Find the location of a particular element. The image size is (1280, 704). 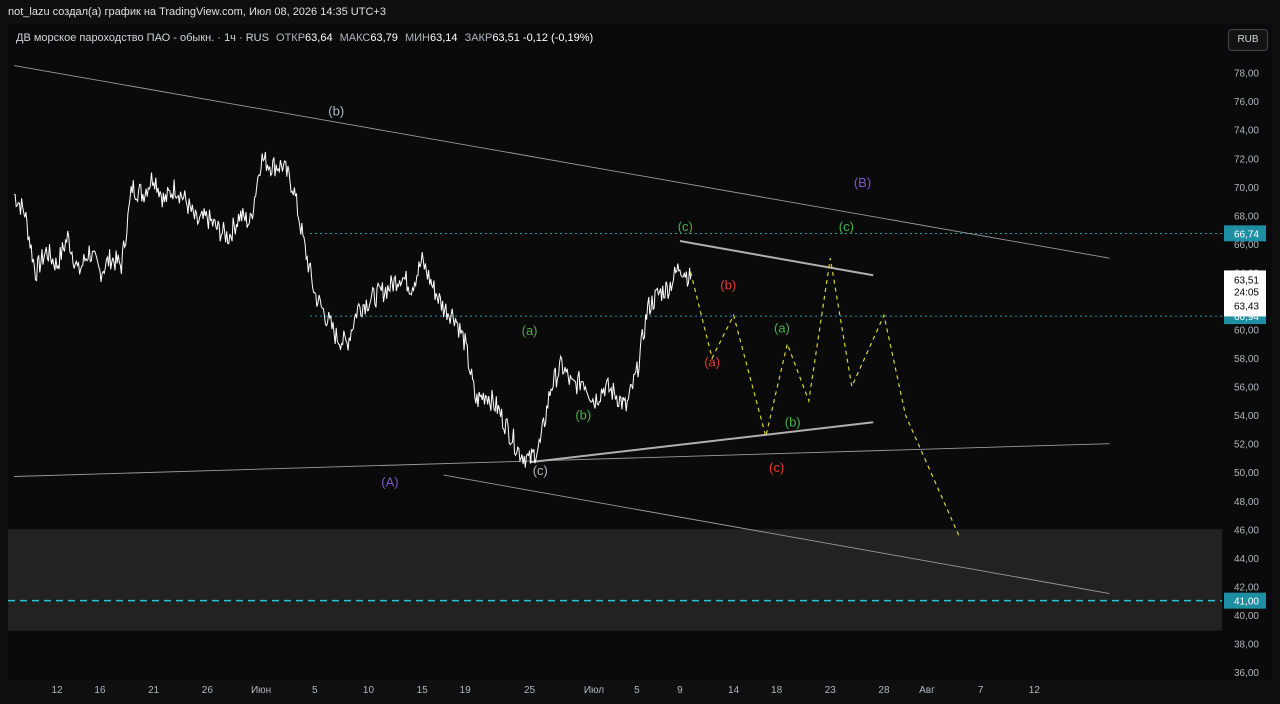

y-tick-label: 78,00 is located at coordinates (1246, 74).